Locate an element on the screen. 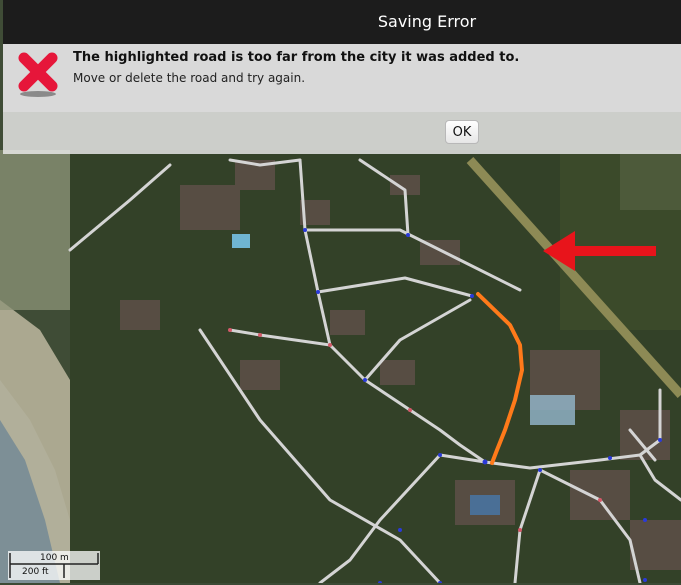 This screenshot has height=585, width=681. error-x-icon is located at coordinates (38, 74).